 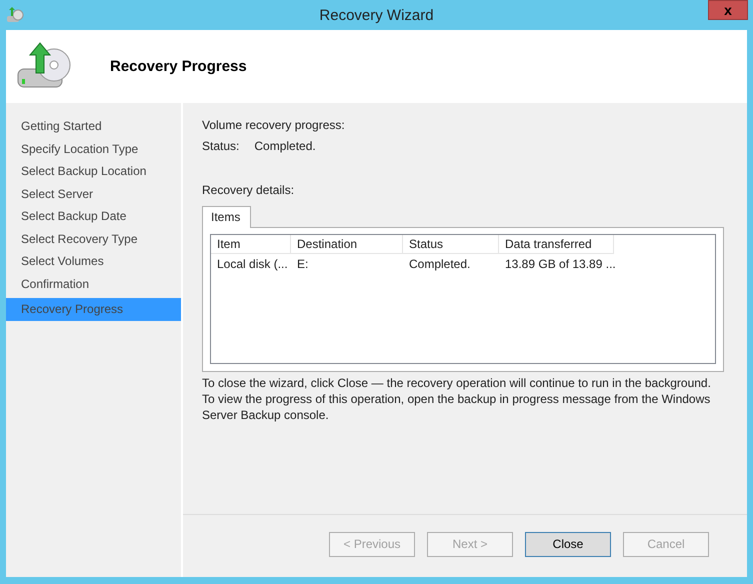 What do you see at coordinates (227, 217) in the screenshot?
I see `items-tab: Items` at bounding box center [227, 217].